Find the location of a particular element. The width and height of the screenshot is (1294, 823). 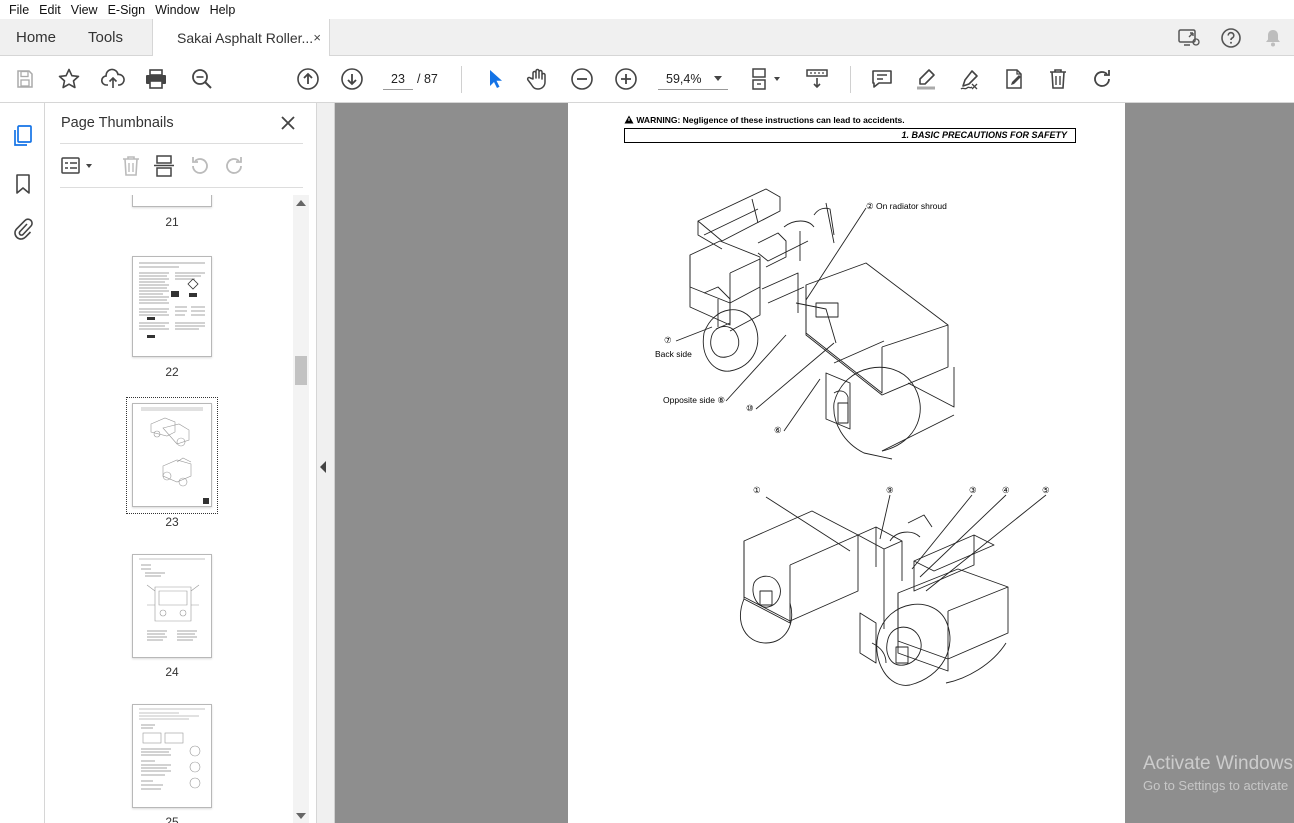

chevron-down-icon is located at coordinates (718, 78).